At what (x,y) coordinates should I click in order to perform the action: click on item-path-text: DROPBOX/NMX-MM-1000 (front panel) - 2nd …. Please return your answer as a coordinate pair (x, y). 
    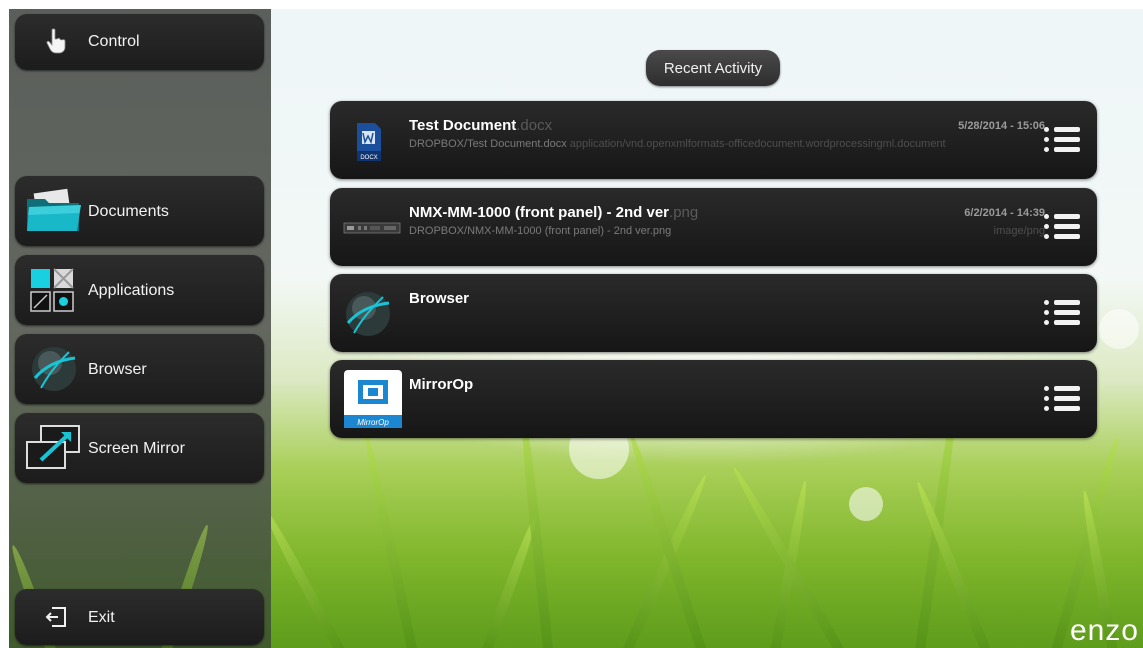
    Looking at the image, I should click on (540, 231).